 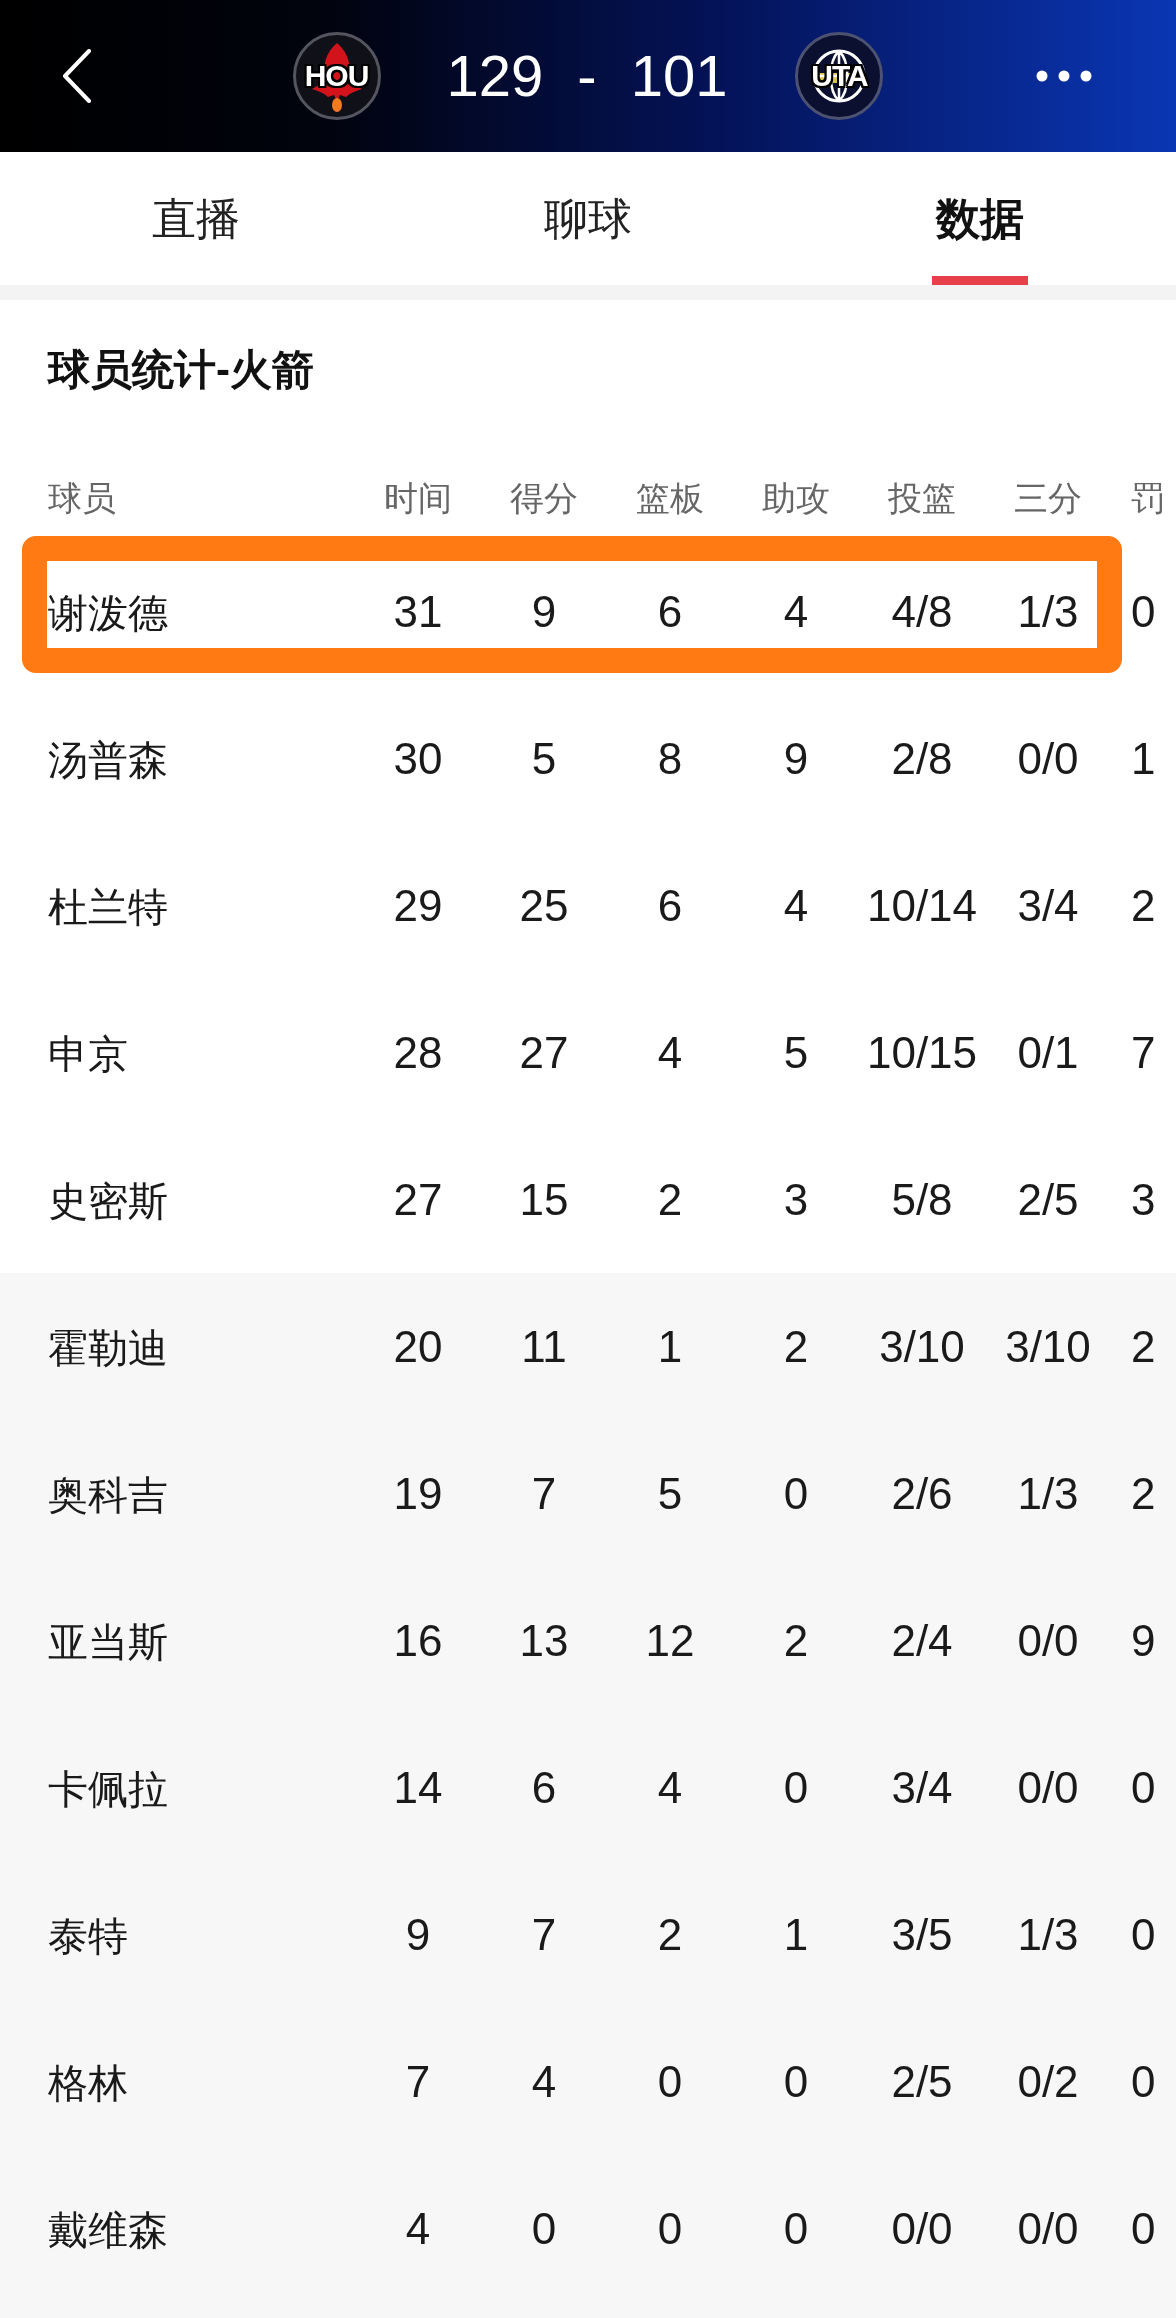 What do you see at coordinates (1148, 498) in the screenshot?
I see `column-header: 罚` at bounding box center [1148, 498].